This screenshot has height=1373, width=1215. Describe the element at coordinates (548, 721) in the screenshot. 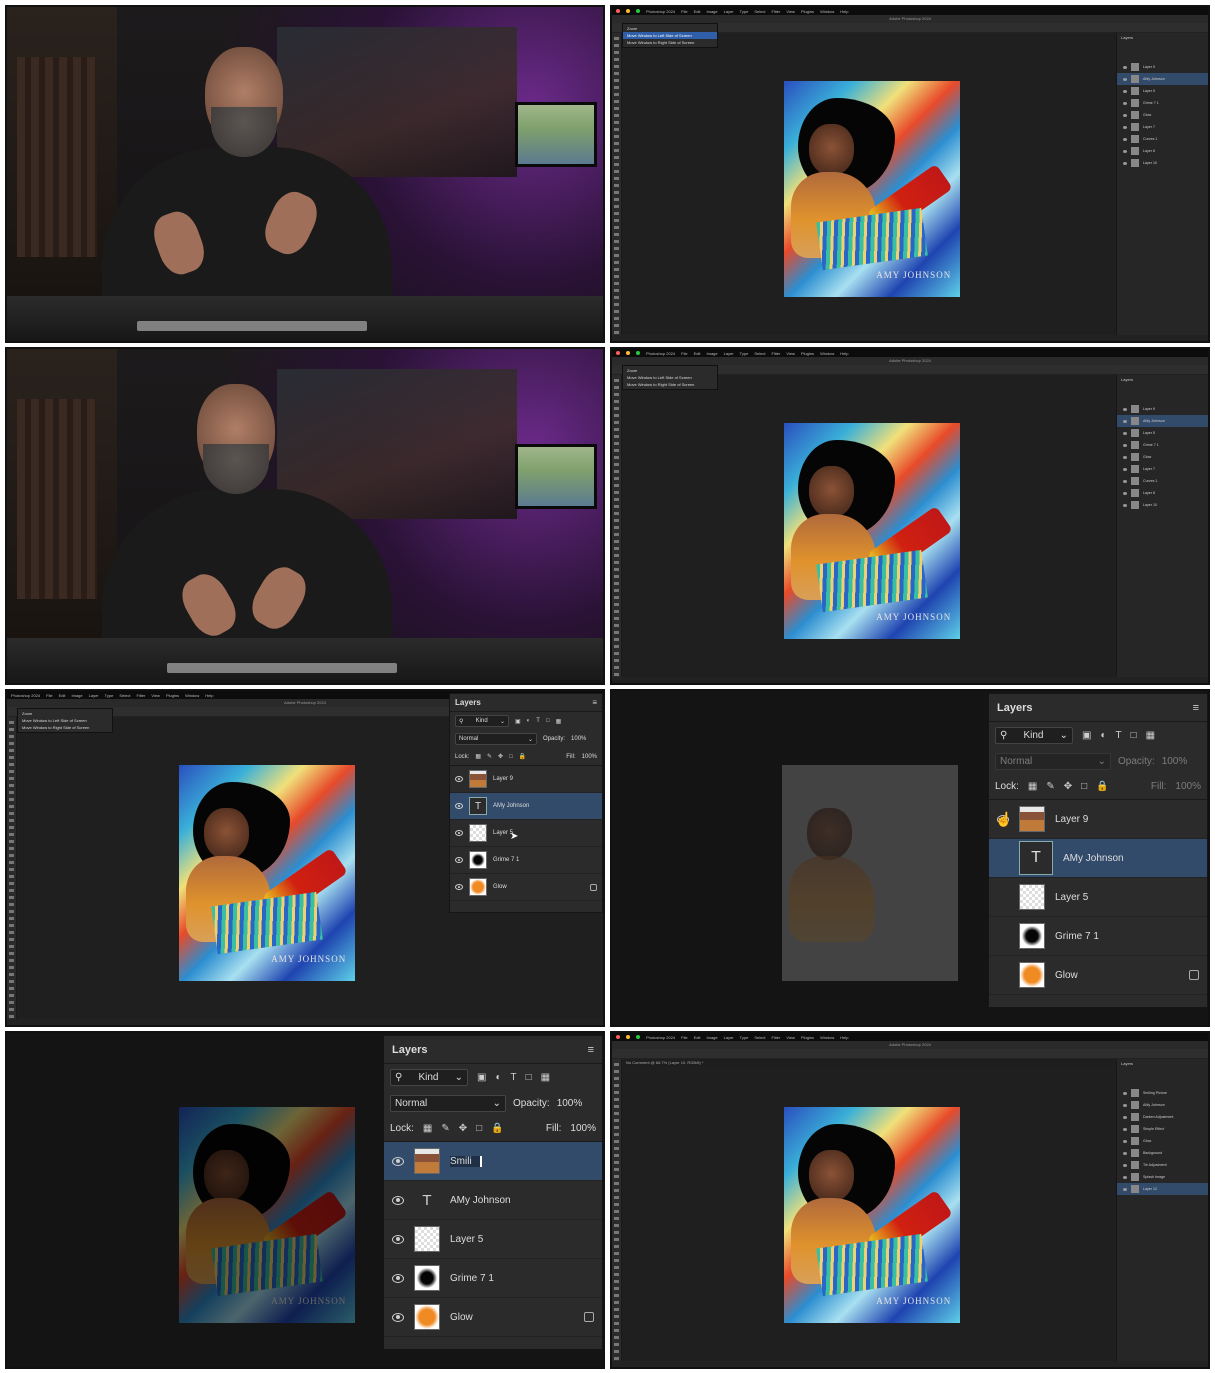

I see `shape-filter-icon: □` at that location.